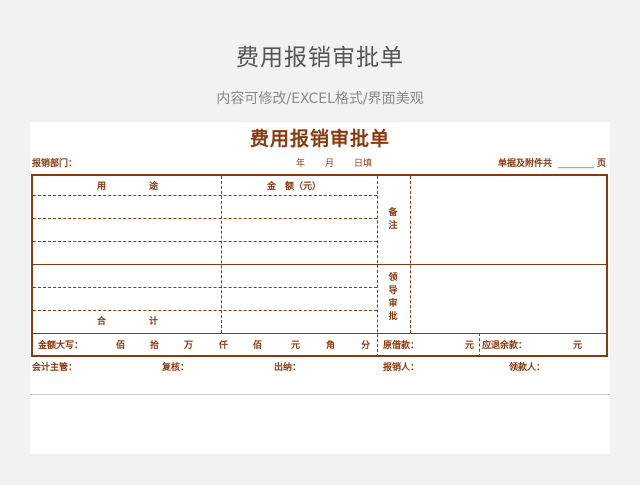 The height and width of the screenshot is (485, 640). What do you see at coordinates (602, 164) in the screenshot?
I see `attachments-unit: 页` at bounding box center [602, 164].